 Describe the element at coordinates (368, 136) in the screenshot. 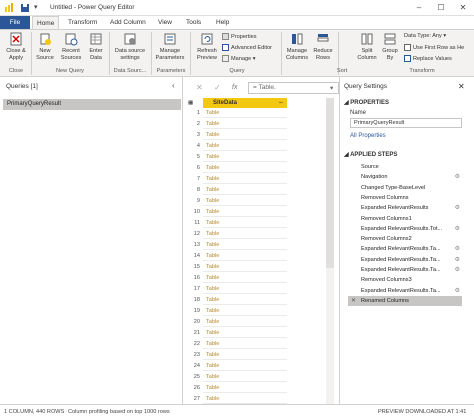

I see `all-properties-link: All Properties` at that location.